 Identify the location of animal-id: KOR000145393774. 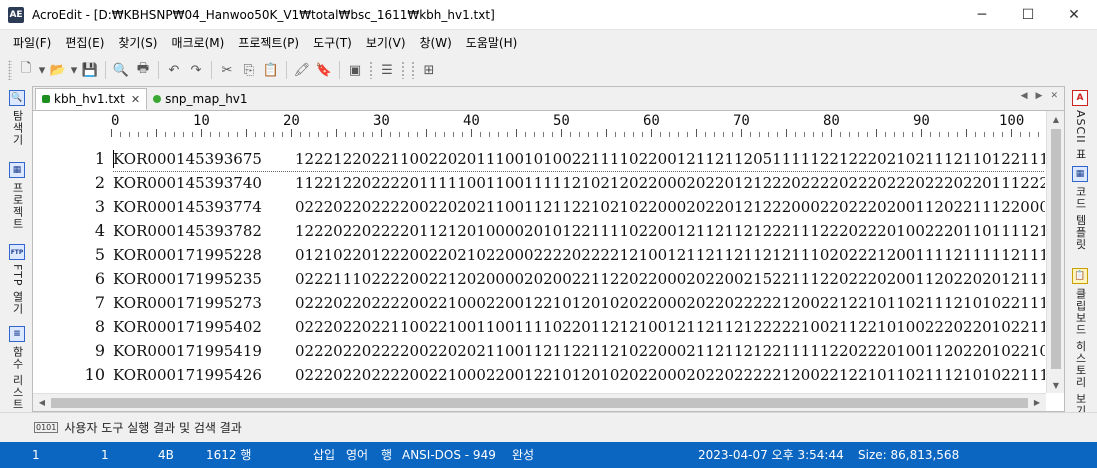
(187, 207).